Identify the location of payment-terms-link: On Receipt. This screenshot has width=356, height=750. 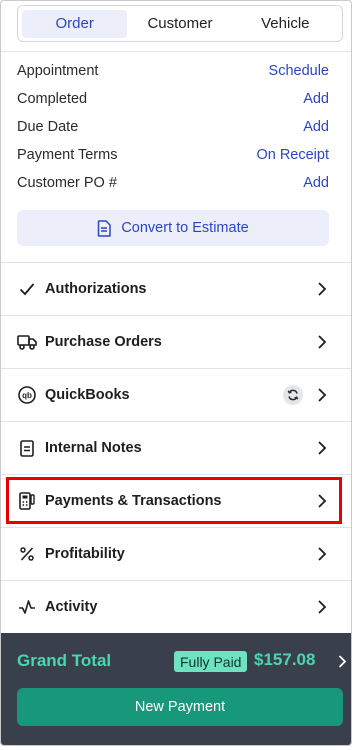
(292, 155).